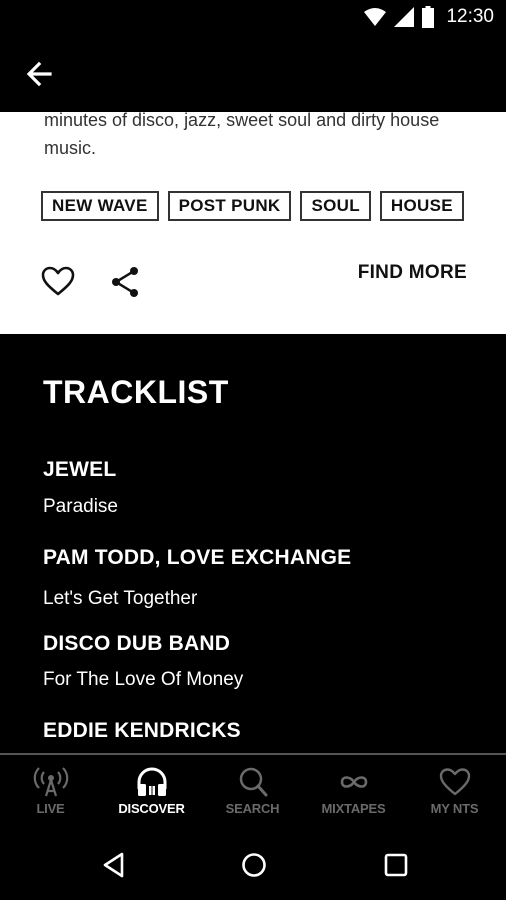 This screenshot has height=900, width=506. I want to click on track-artist: JEWEL, so click(80, 469).